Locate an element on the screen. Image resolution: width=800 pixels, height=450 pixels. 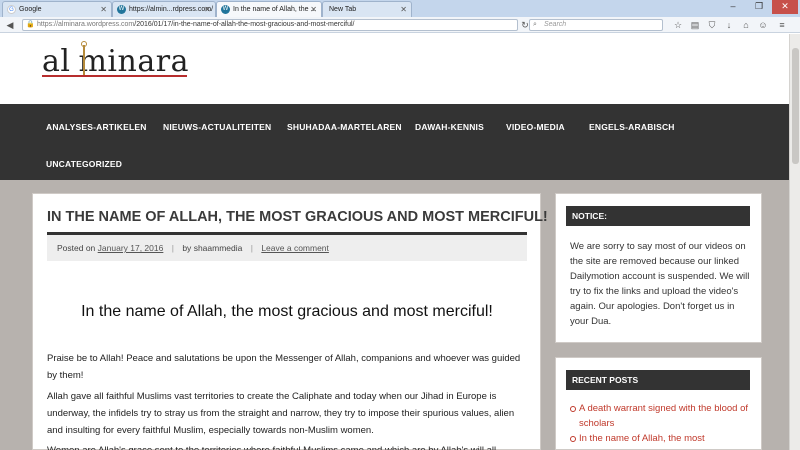
browser-tab-google: G Google ✕ is located at coordinates (57, 9).